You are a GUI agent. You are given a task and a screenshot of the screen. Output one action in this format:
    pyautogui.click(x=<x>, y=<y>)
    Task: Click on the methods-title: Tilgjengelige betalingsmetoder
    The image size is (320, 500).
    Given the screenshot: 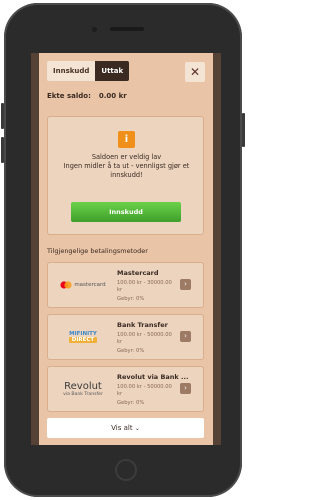 What is the action you would take?
    pyautogui.click(x=97, y=251)
    